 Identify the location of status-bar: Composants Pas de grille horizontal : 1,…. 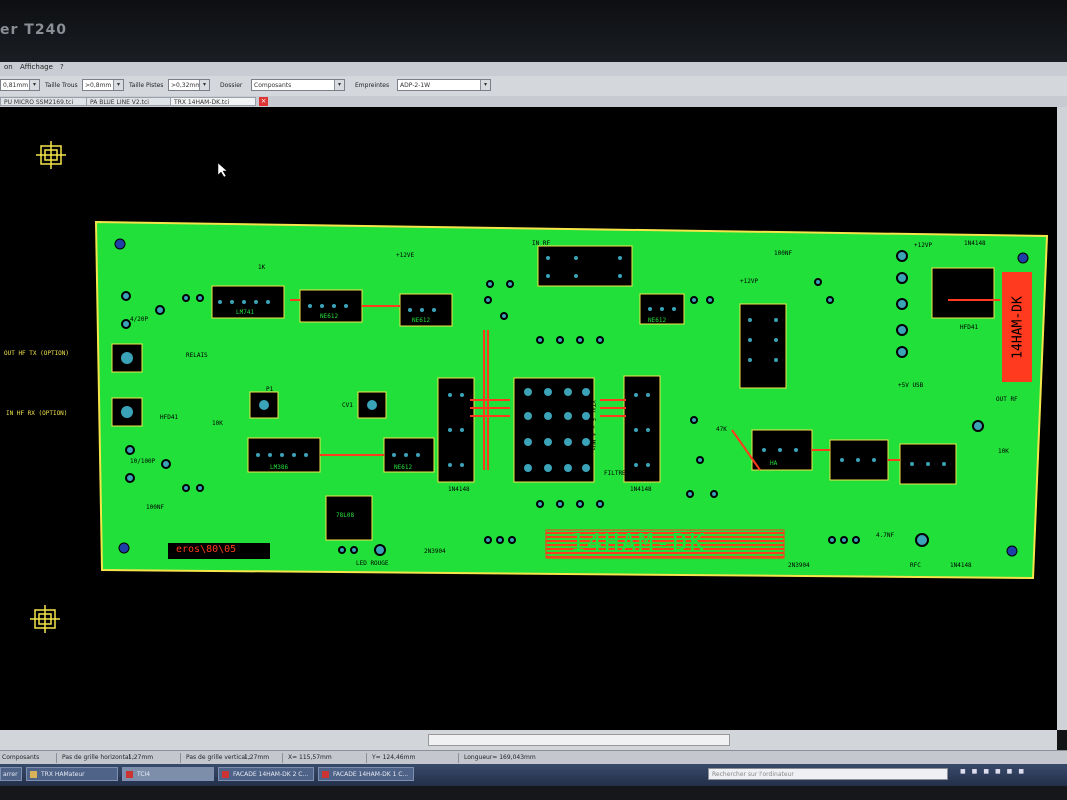
(533, 757).